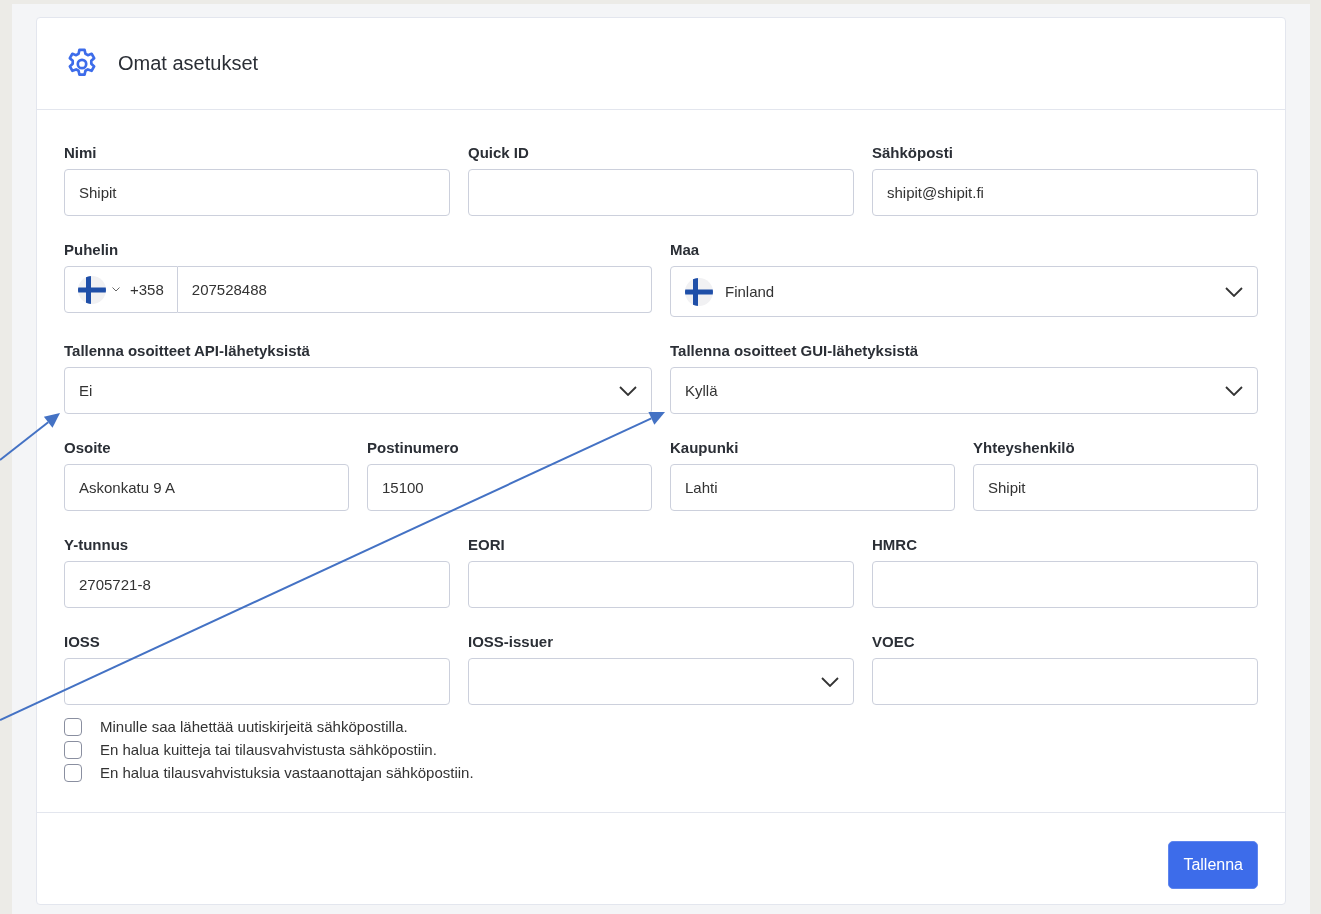  I want to click on dropdown-field: Ei, so click(358, 390).